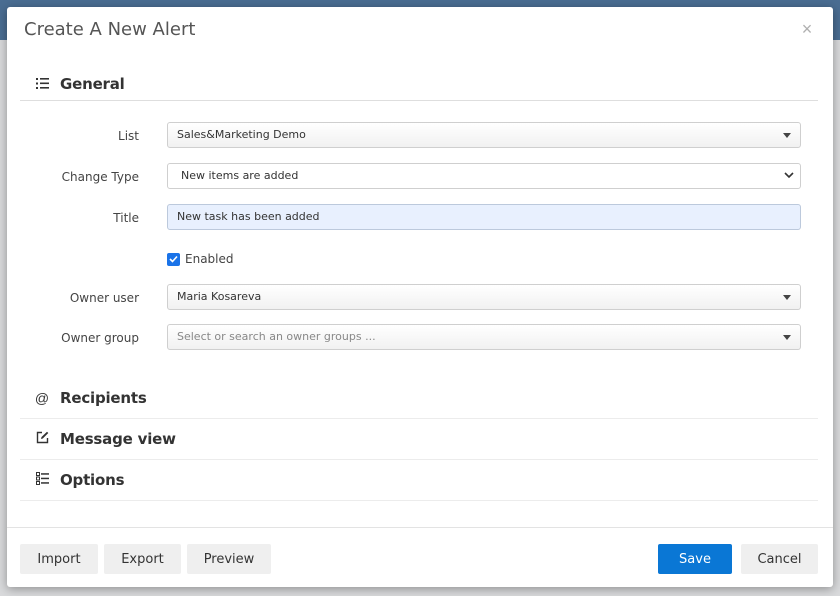 This screenshot has width=840, height=596. Describe the element at coordinates (695, 559) in the screenshot. I see `save-button: Save` at that location.